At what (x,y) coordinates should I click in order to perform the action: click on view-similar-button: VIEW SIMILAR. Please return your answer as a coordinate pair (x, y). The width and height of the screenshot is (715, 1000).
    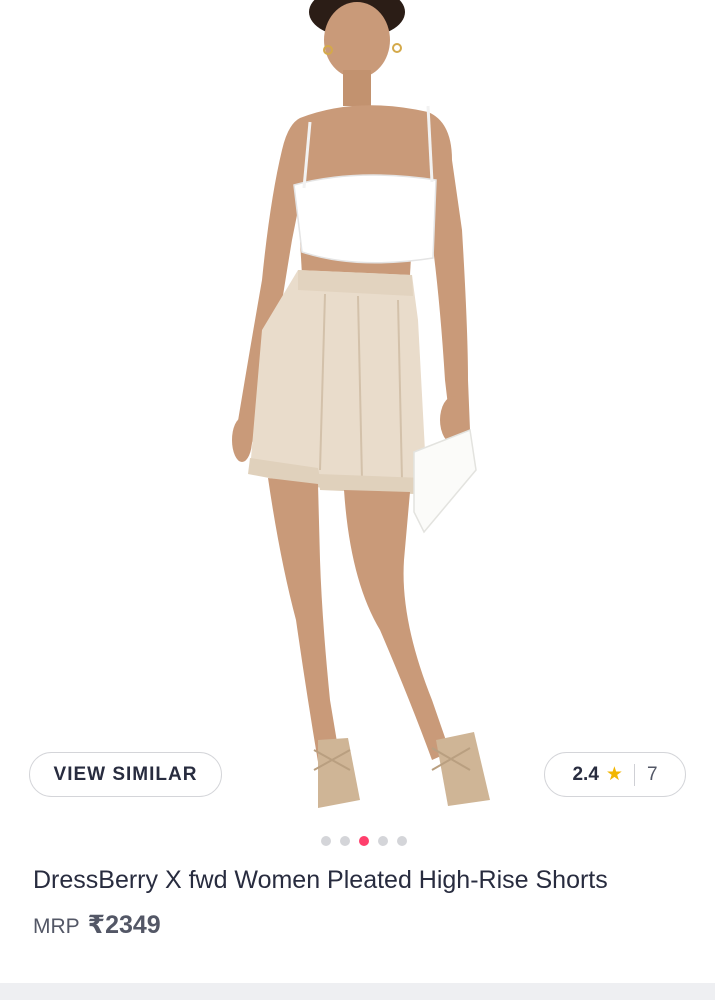
    Looking at the image, I should click on (125, 774).